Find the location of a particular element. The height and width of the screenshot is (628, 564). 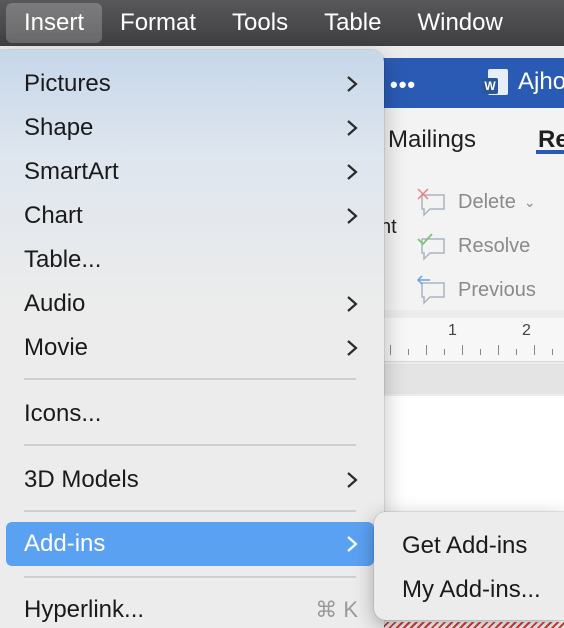

tab-mailings: Mailings is located at coordinates (432, 140).